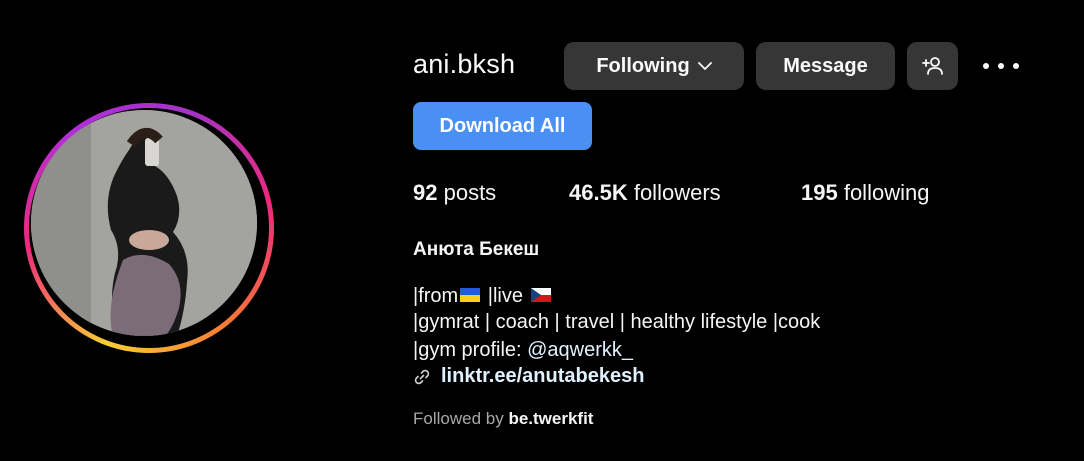 Image resolution: width=1084 pixels, height=461 pixels. Describe the element at coordinates (674, 192) in the screenshot. I see `followers-label: followers` at that location.